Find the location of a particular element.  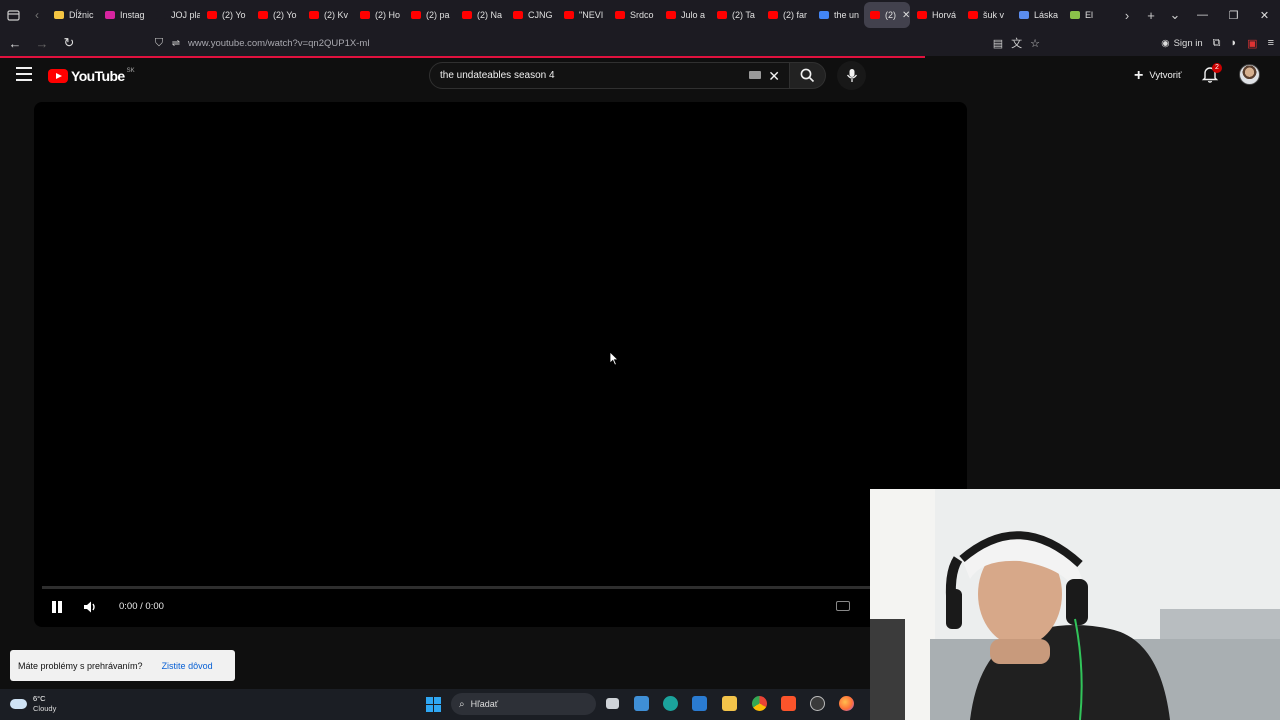

site-permissions-icon: ⇌ is located at coordinates (176, 43).